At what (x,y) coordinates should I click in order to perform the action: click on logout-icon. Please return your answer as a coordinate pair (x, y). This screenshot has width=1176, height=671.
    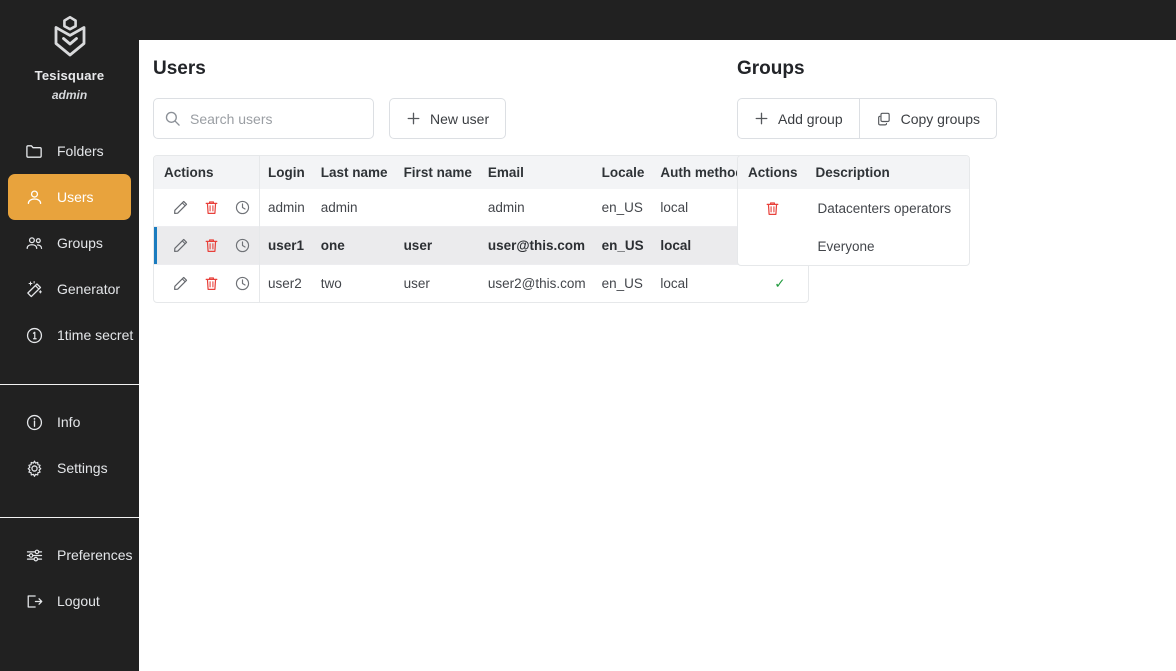
    Looking at the image, I should click on (34, 601).